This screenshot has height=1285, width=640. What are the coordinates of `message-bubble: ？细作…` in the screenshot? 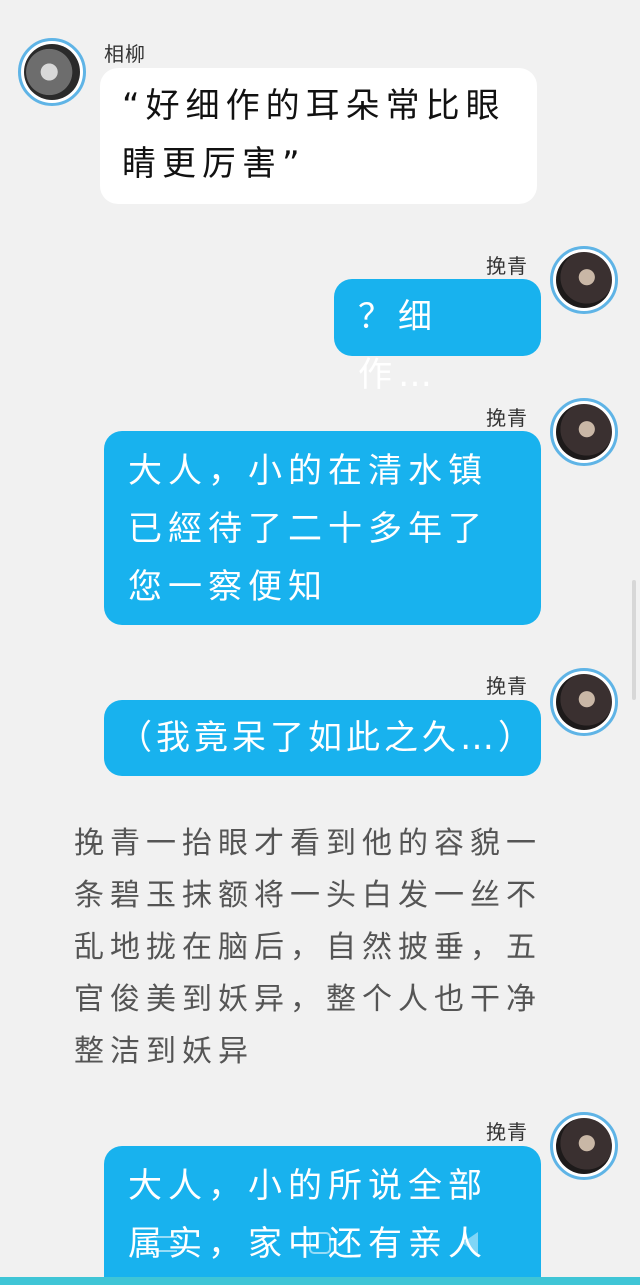 It's located at (437, 337).